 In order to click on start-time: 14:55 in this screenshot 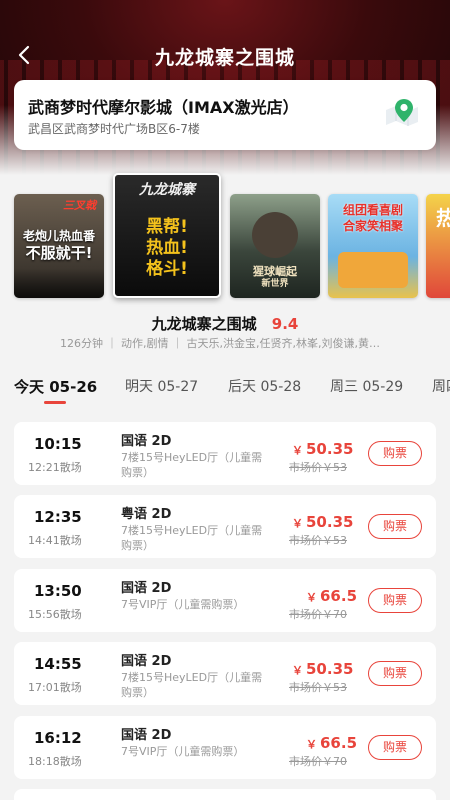, I will do `click(58, 664)`.